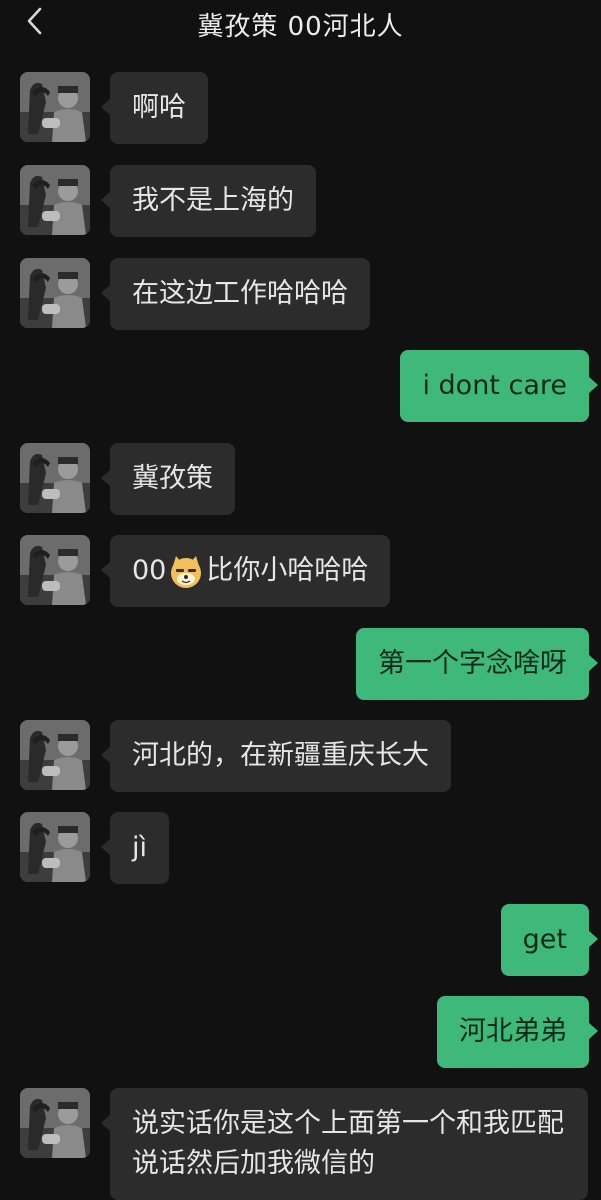  I want to click on message-bubble: 第一个字念啥呀, so click(477, 664).